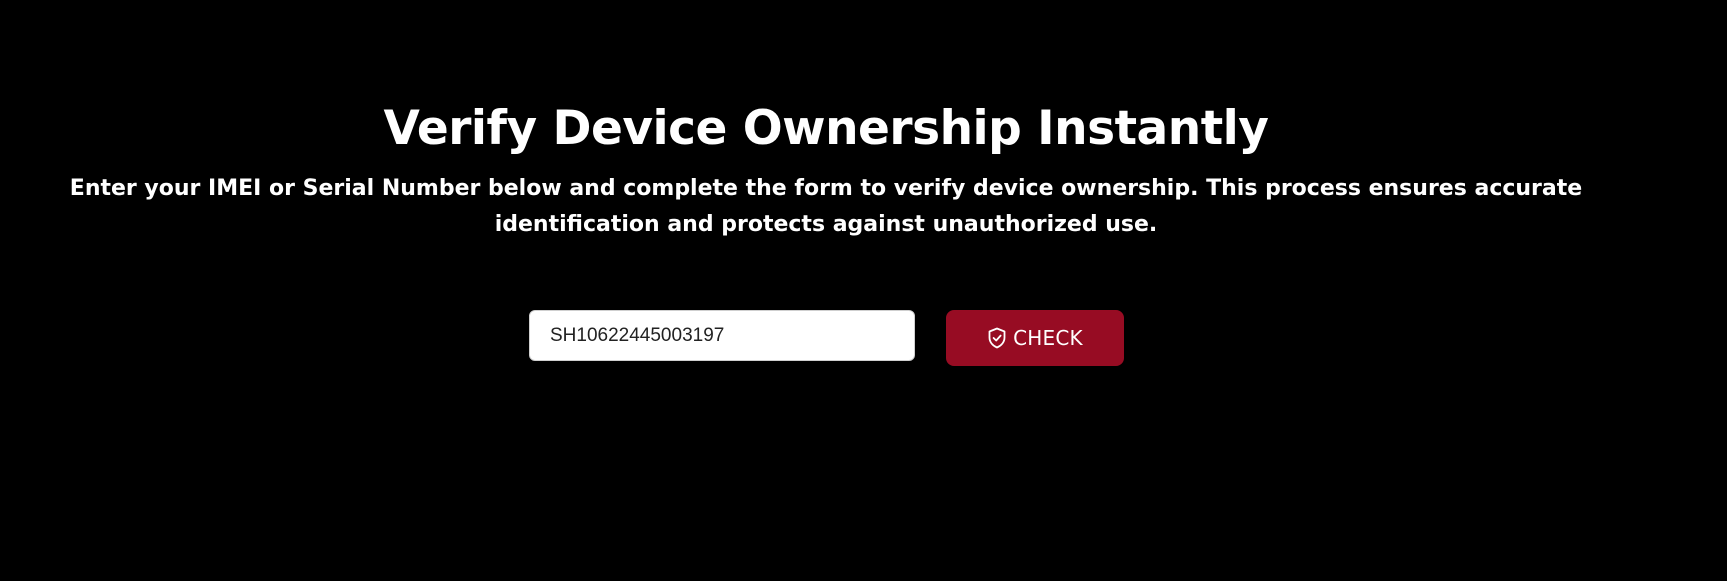 This screenshot has width=1727, height=581. I want to click on shield-check-icon, so click(997, 338).